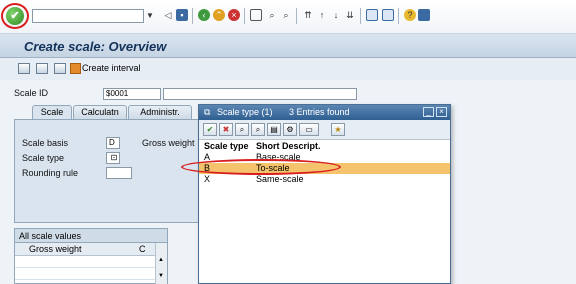  I want to click on chevron-down-icon: ▼, so click(150, 16).